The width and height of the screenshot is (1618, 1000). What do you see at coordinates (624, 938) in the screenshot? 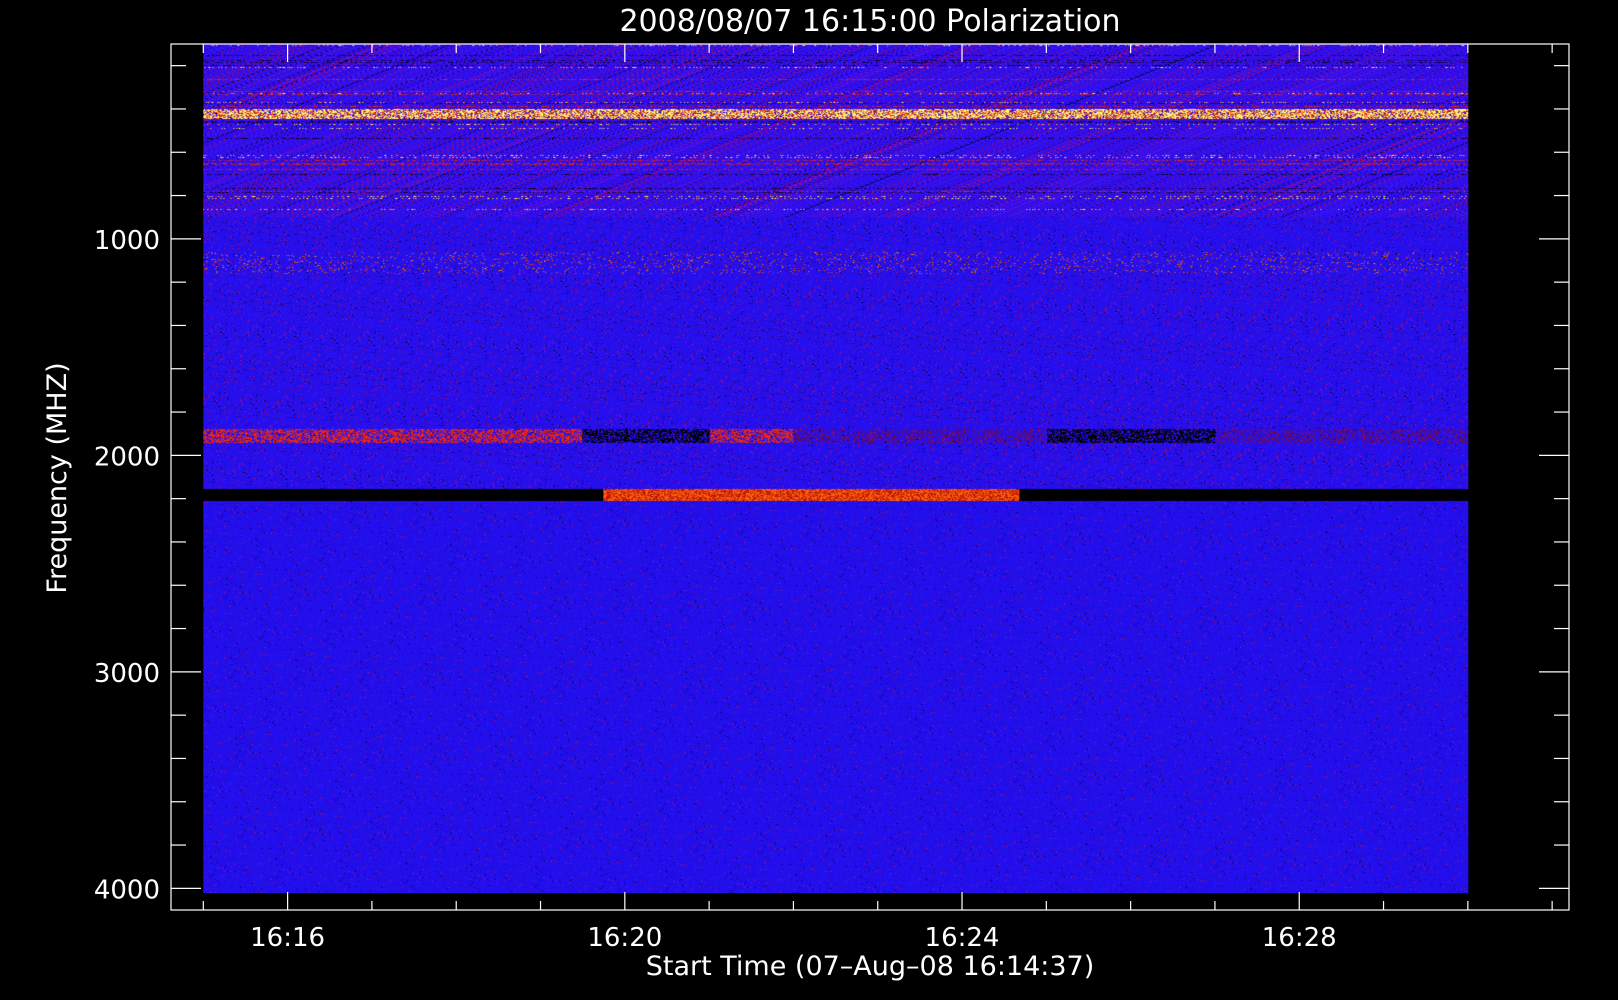
I see `x-tick-label: 16:20` at bounding box center [624, 938].